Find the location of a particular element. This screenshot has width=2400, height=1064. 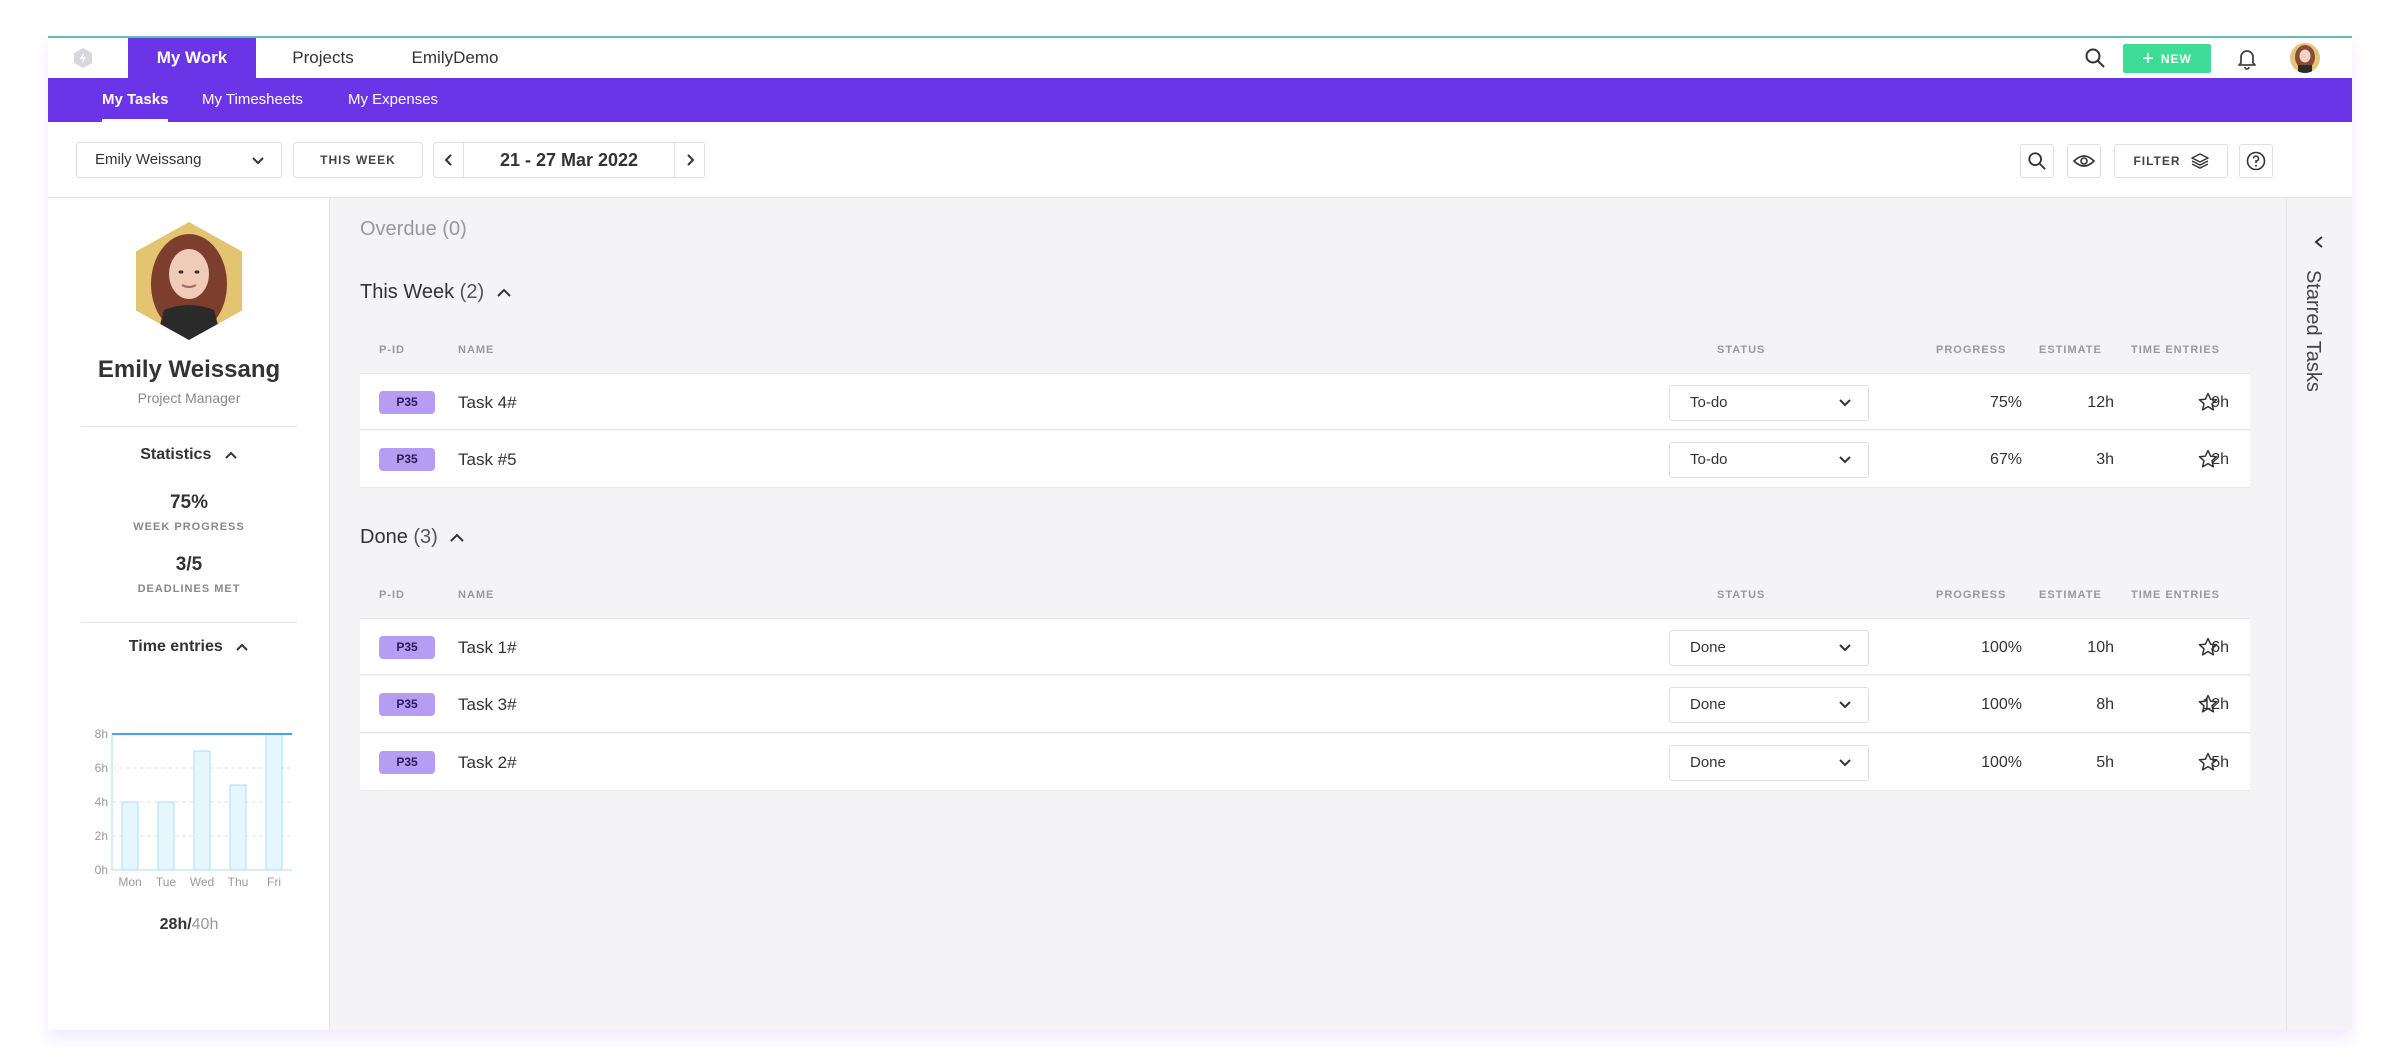

chart-y-tick: 0h is located at coordinates (101, 870).